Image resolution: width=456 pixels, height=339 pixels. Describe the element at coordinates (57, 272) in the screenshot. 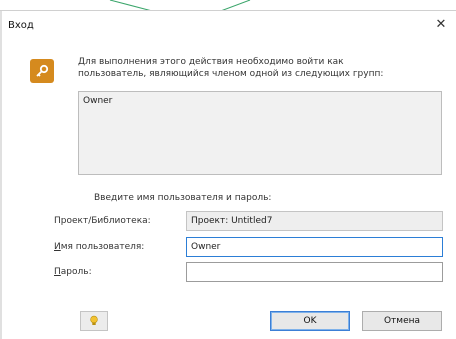

I see `password-accel: П` at that location.